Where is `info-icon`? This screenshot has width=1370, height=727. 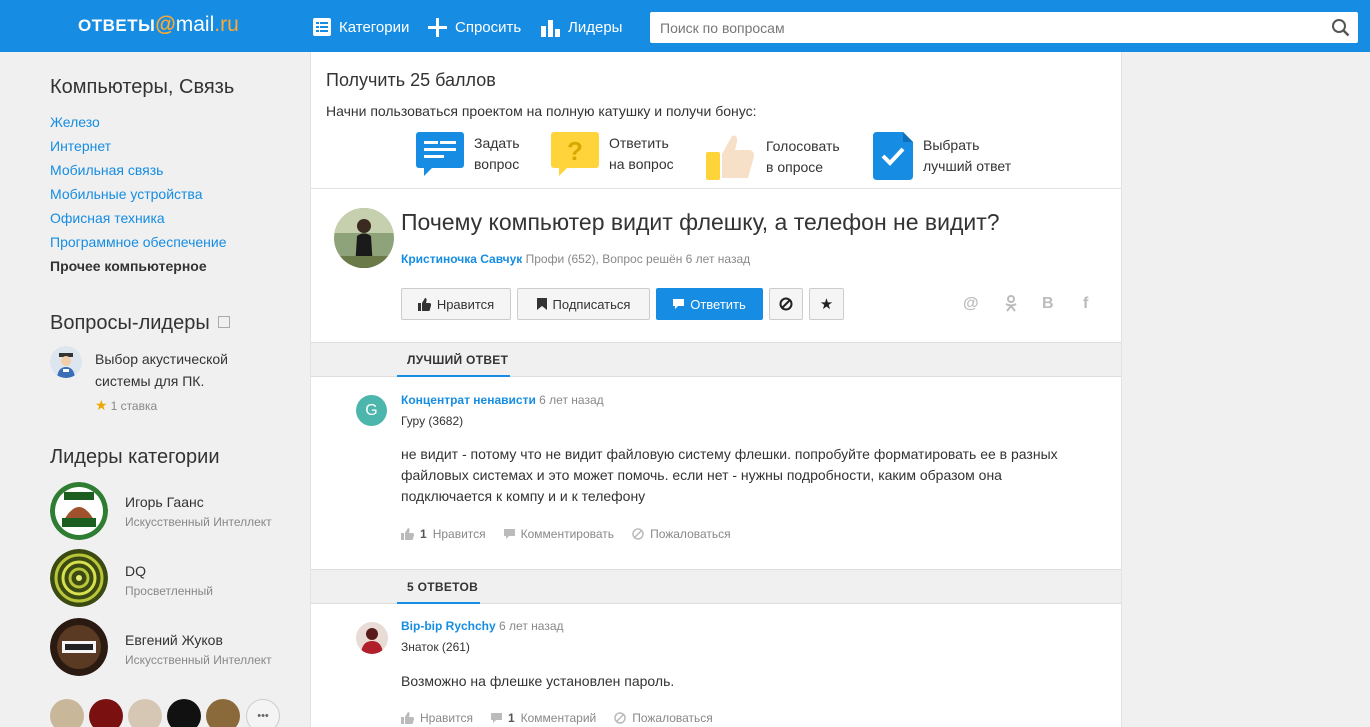
info-icon is located at coordinates (223, 321).